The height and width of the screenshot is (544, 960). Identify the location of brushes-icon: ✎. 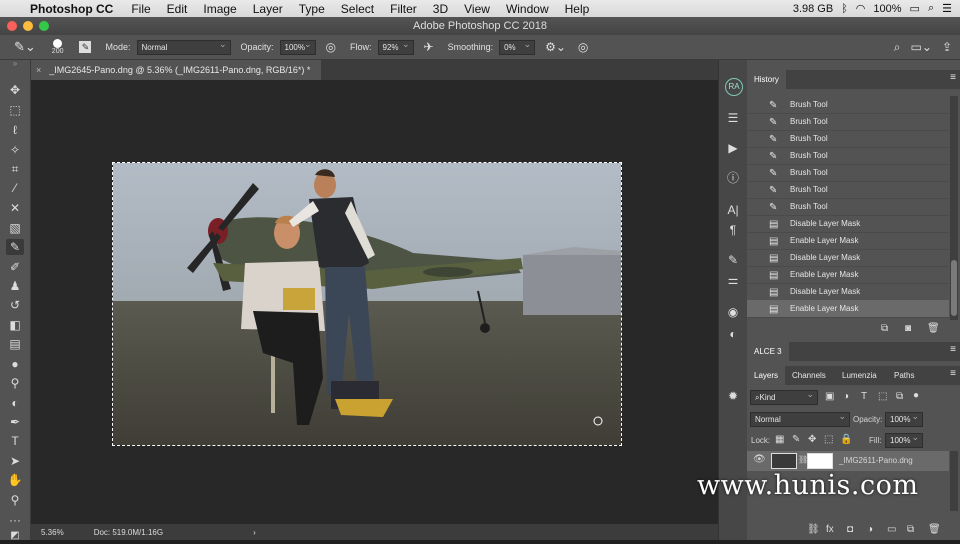
(733, 260).